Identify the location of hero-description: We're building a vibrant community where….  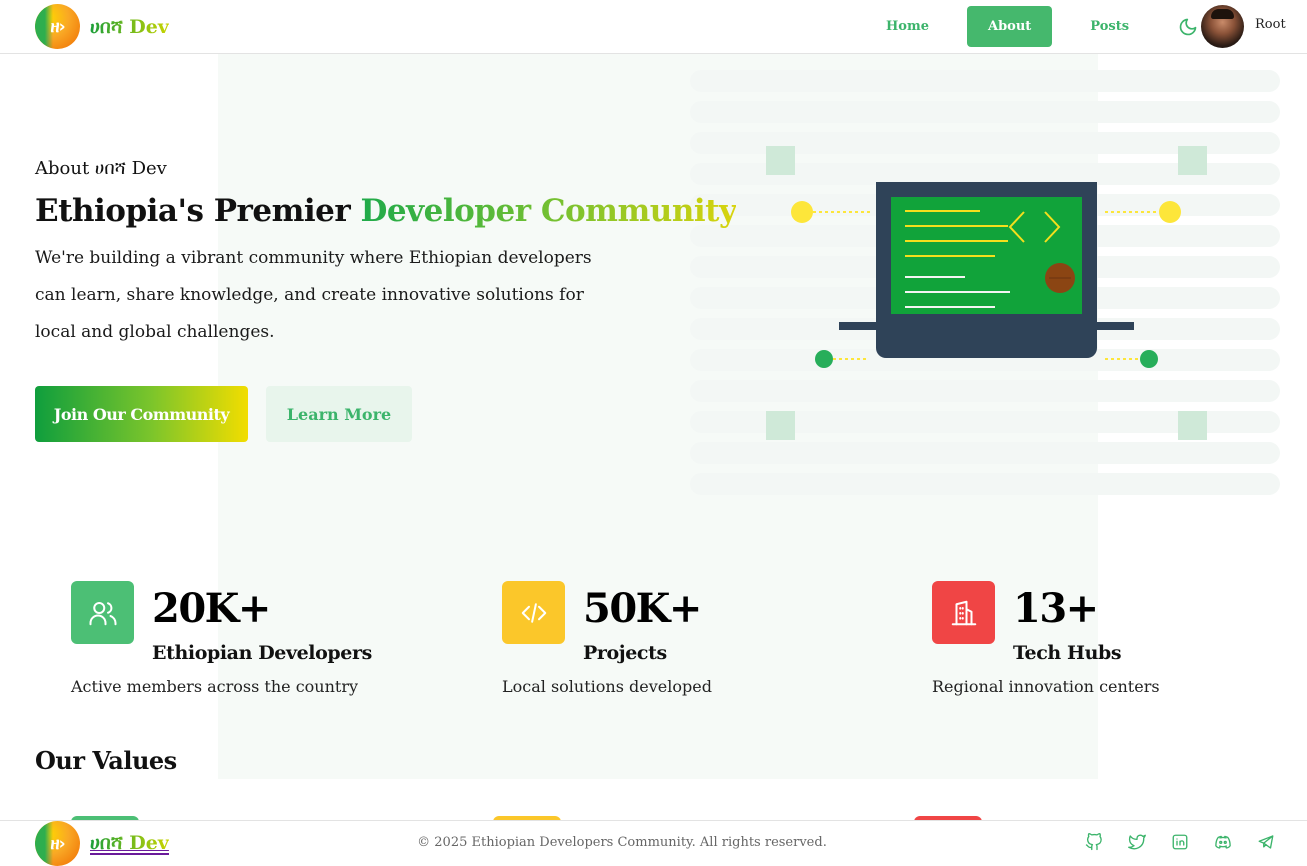
(313, 295).